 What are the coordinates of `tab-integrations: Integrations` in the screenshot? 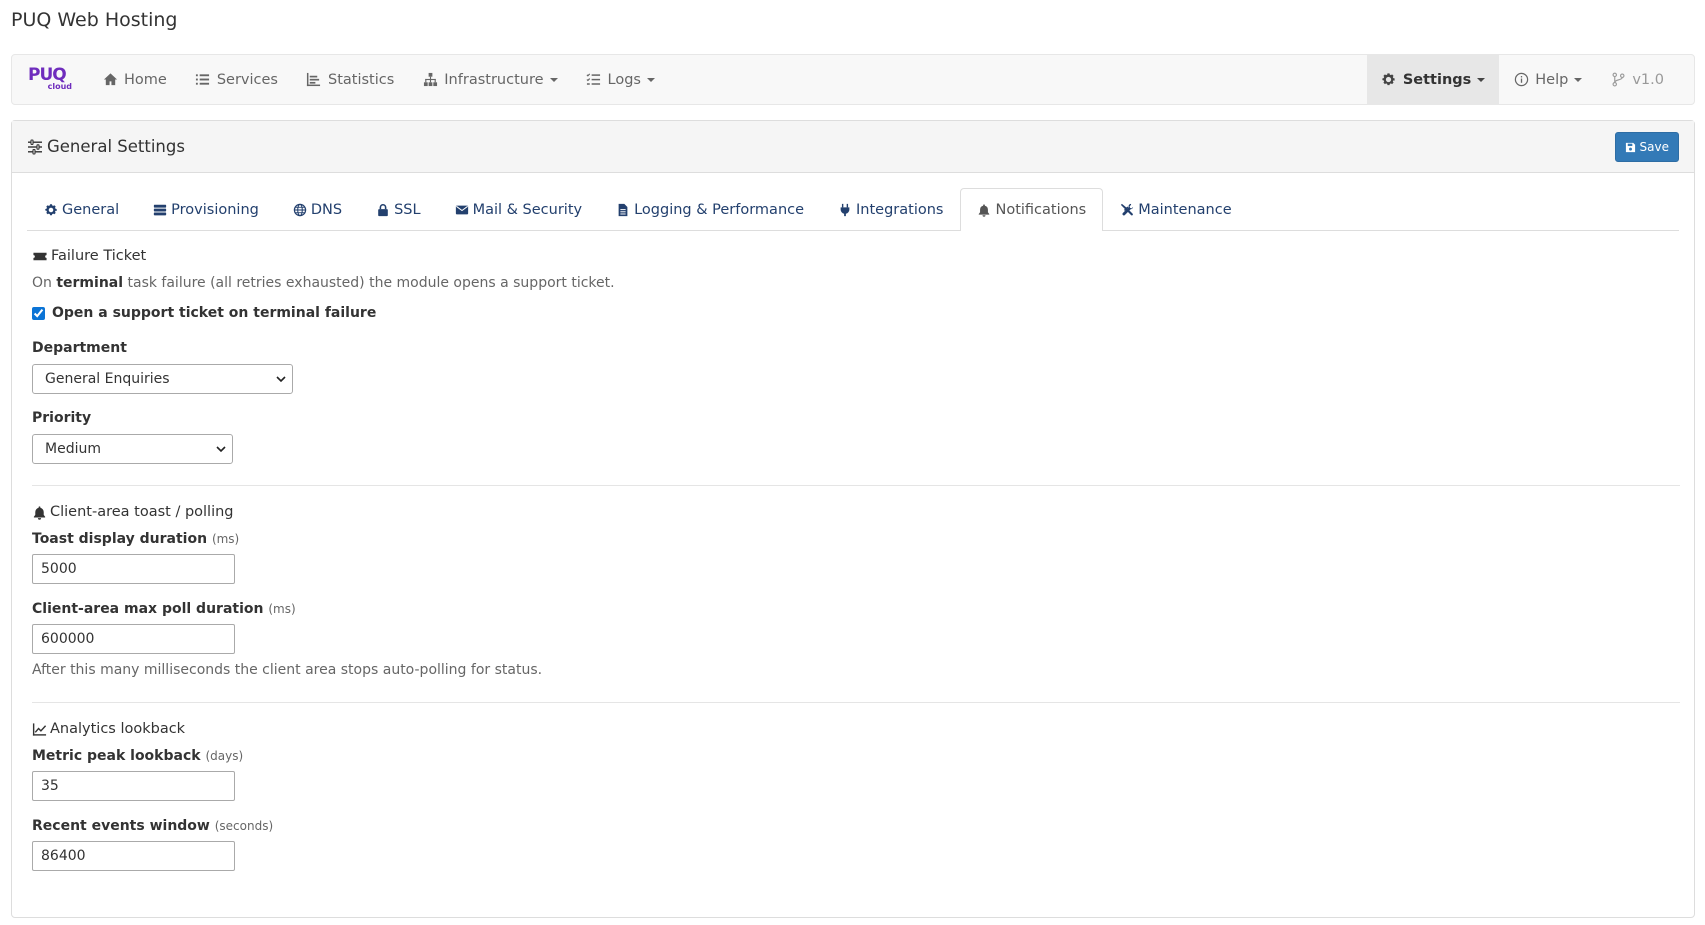 It's located at (890, 209).